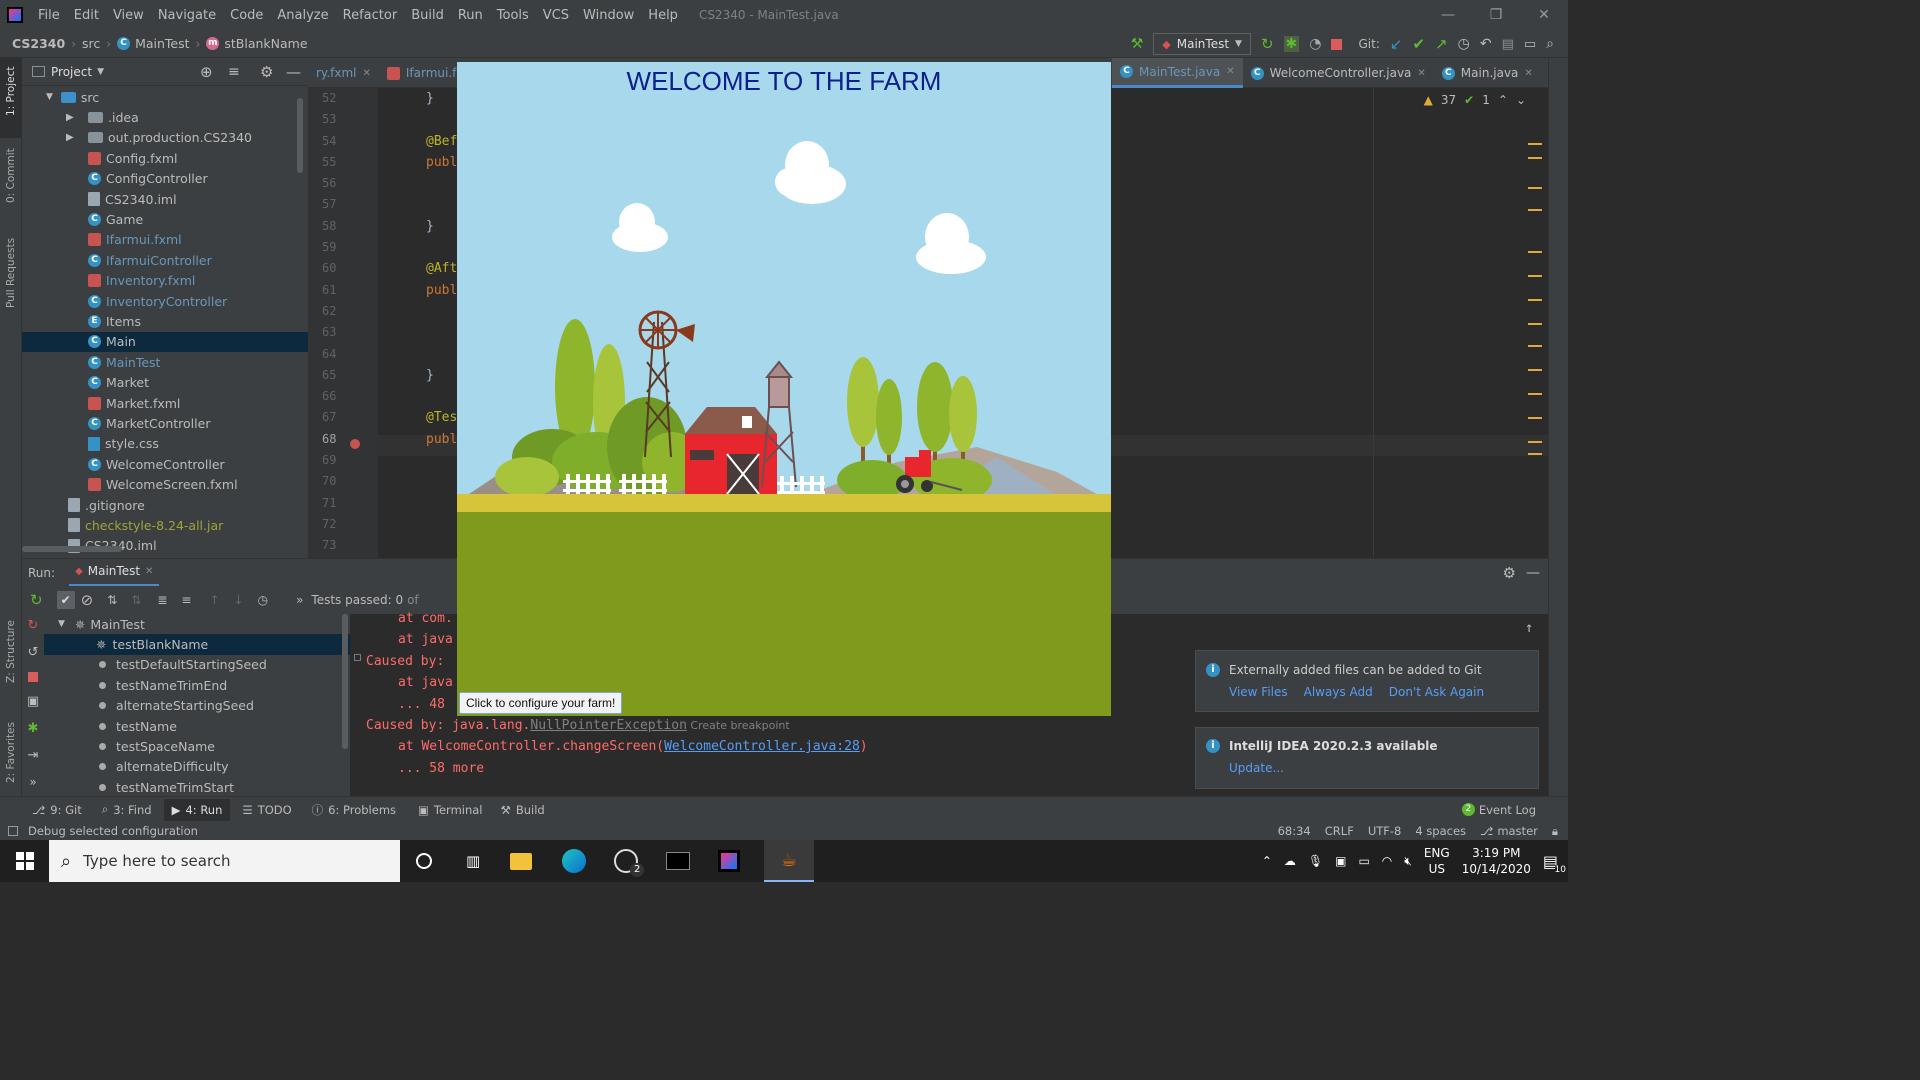 The image size is (1920, 1080). What do you see at coordinates (13, 831) in the screenshot?
I see `status-toggle-icon` at bounding box center [13, 831].